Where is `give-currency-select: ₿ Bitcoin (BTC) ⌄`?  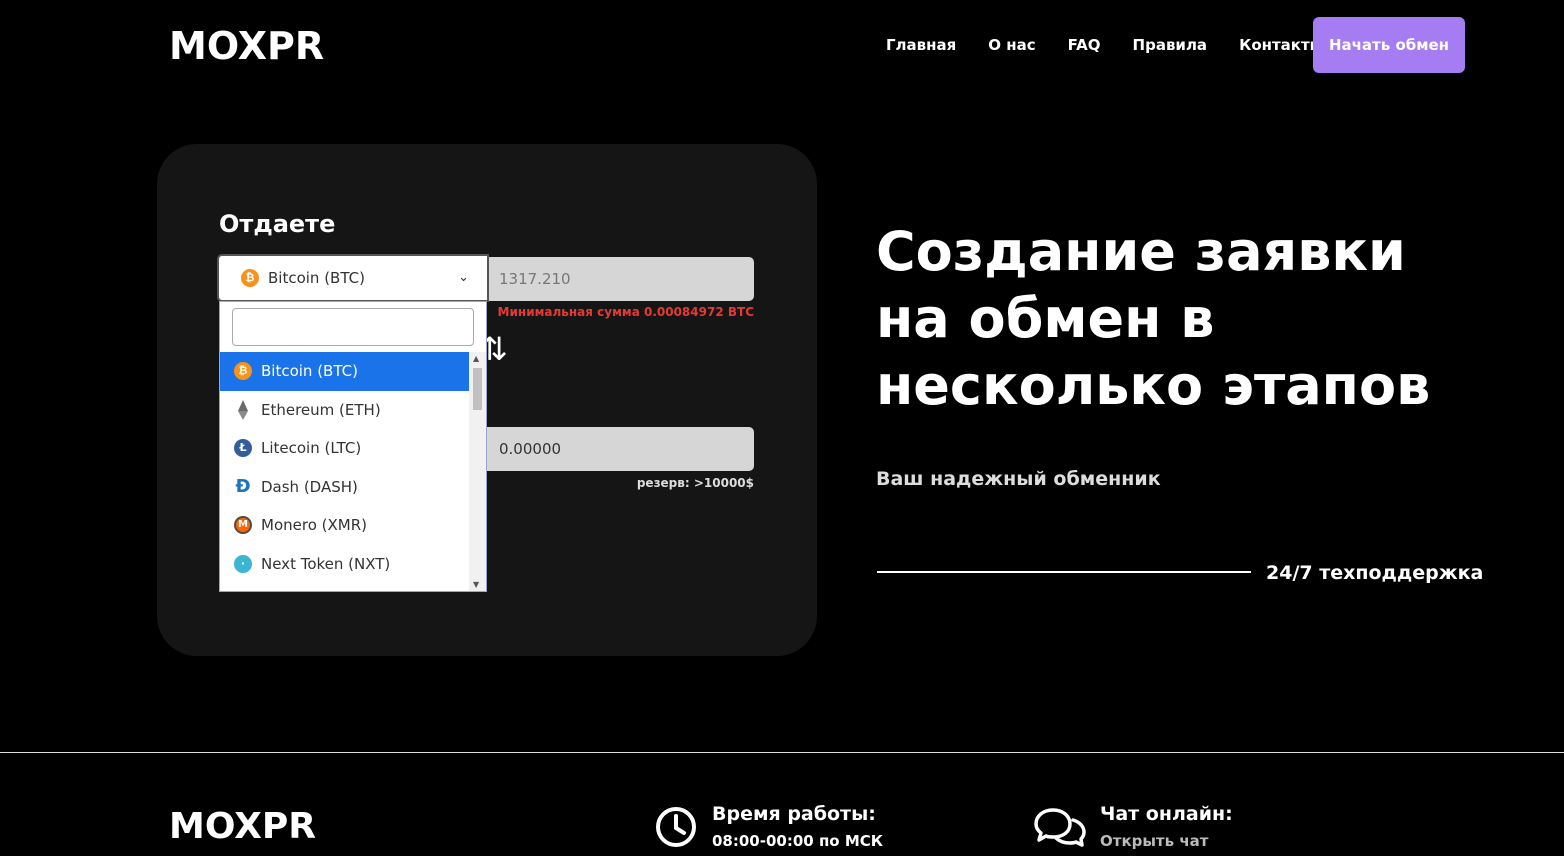 give-currency-select: ₿ Bitcoin (BTC) ⌄ is located at coordinates (353, 278).